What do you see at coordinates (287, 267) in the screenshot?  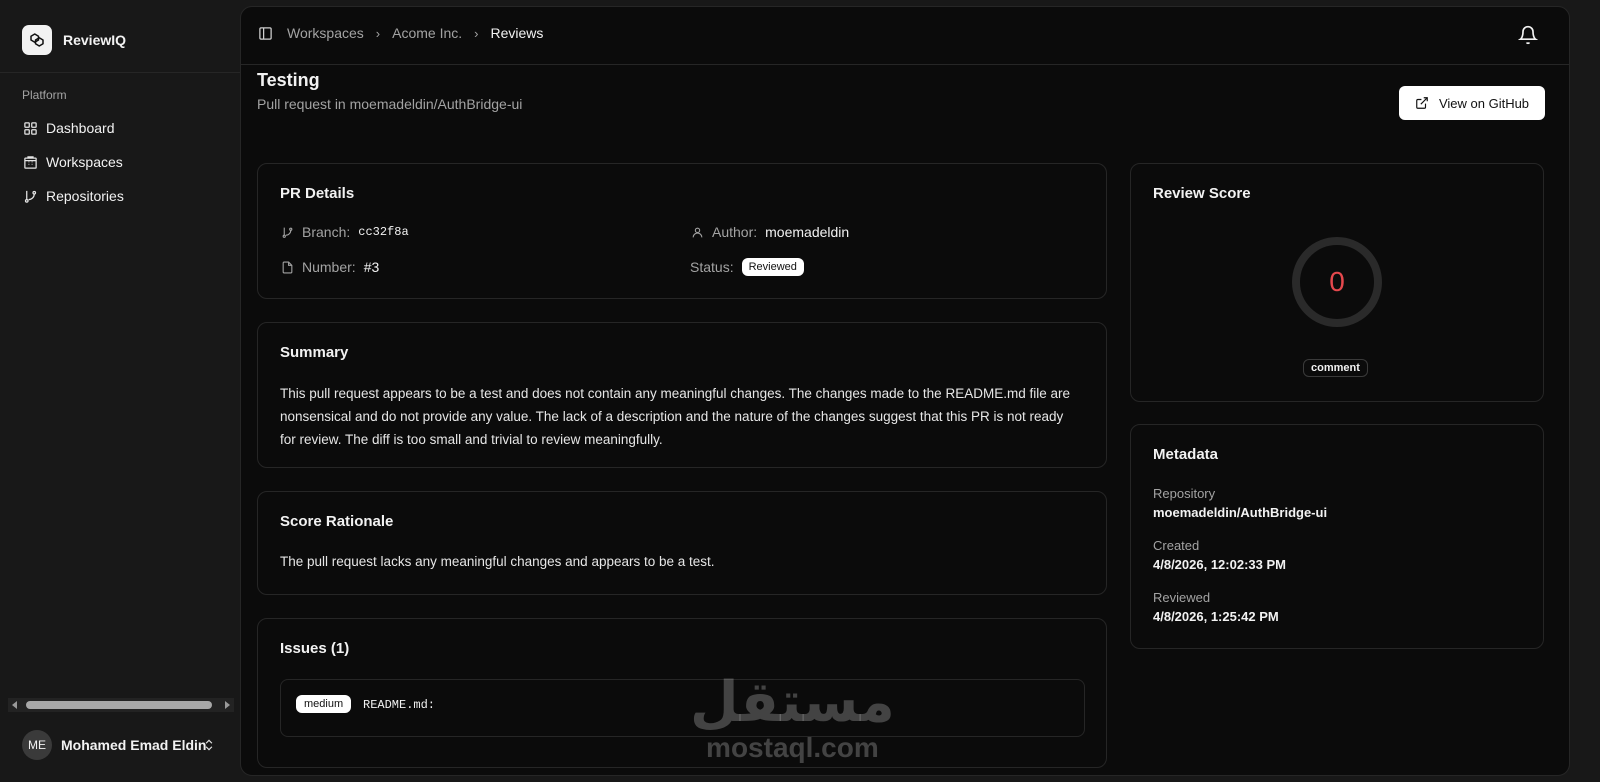 I see `file-icon` at bounding box center [287, 267].